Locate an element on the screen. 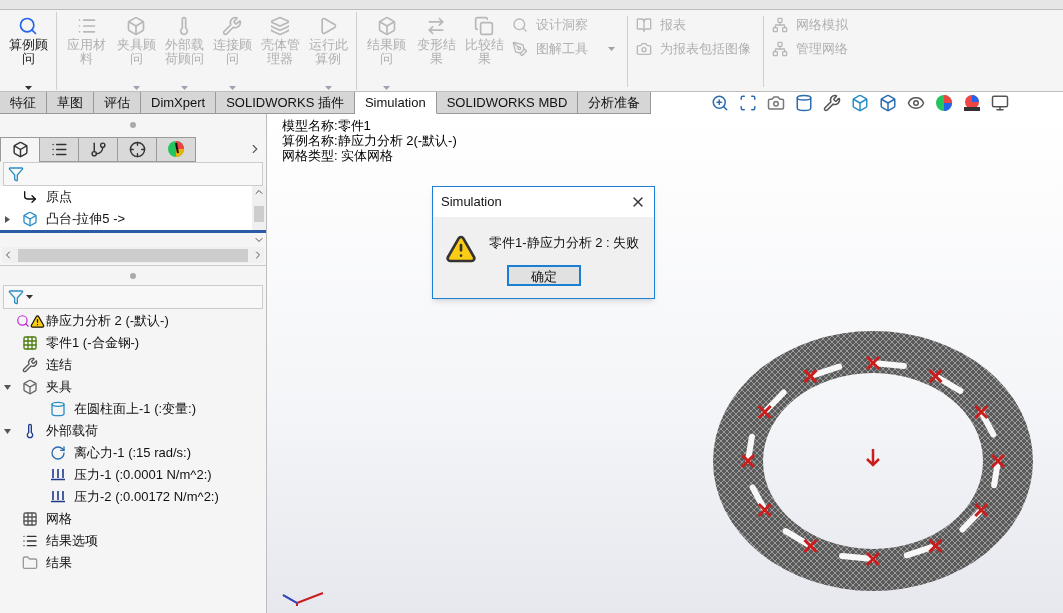 The width and height of the screenshot is (1063, 613). vertical-scrollbar is located at coordinates (259, 208).